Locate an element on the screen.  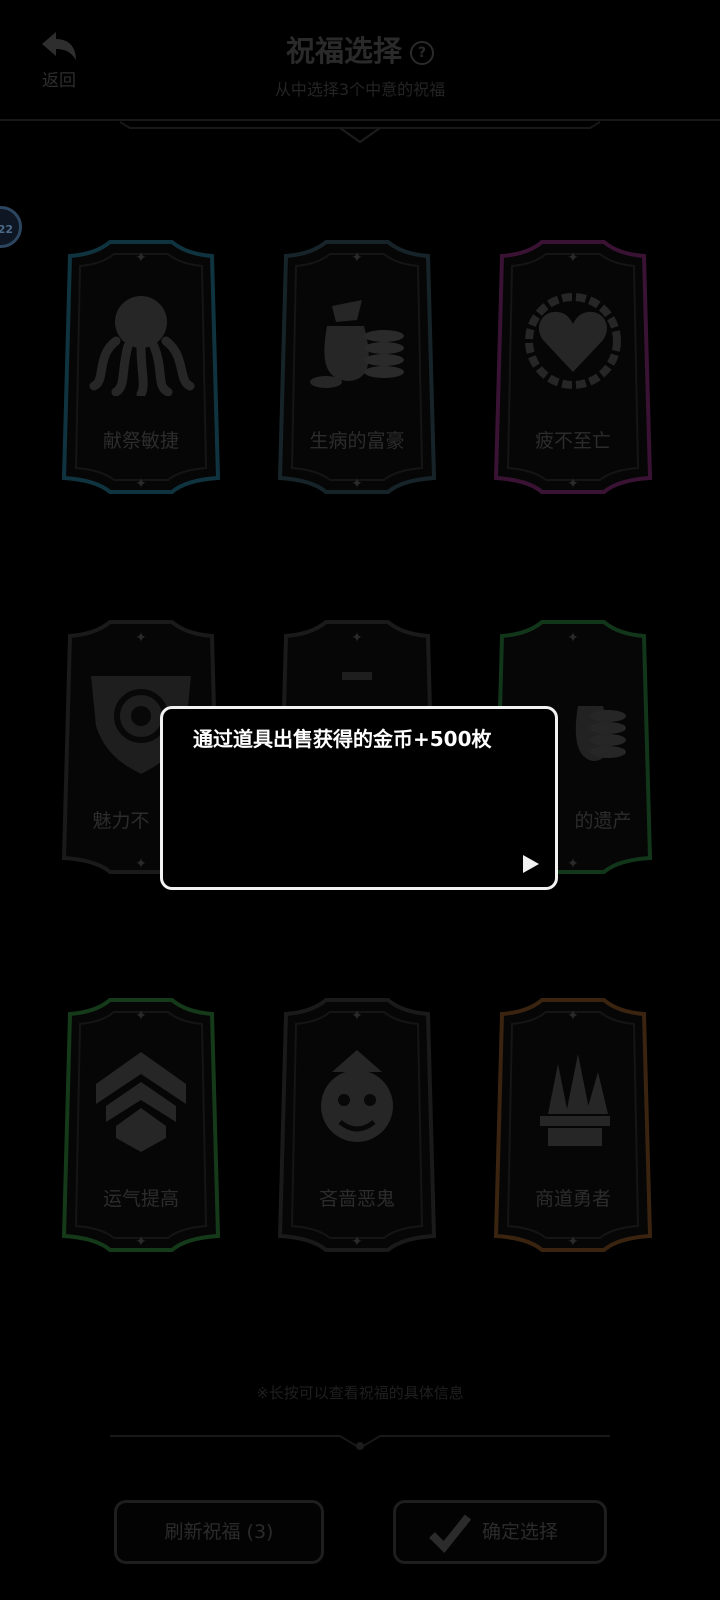
blessing-card-7: ✦ ✦ 运气提高 is located at coordinates (141, 1125).